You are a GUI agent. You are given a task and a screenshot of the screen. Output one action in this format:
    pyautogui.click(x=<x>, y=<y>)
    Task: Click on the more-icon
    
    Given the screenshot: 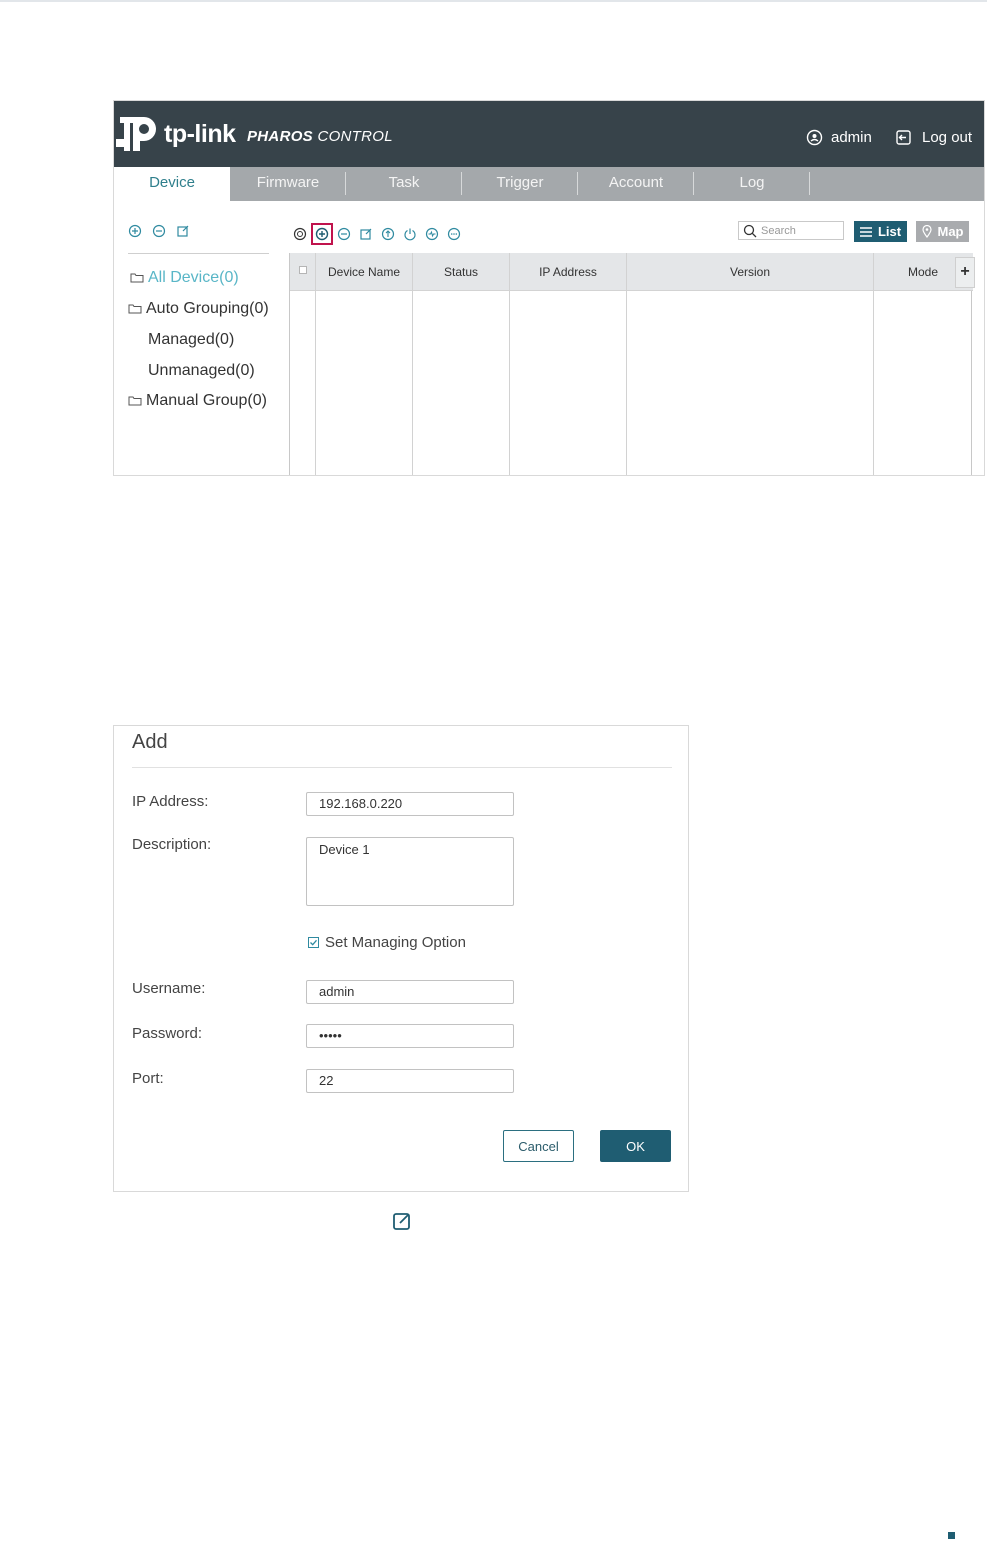 What is the action you would take?
    pyautogui.click(x=454, y=234)
    